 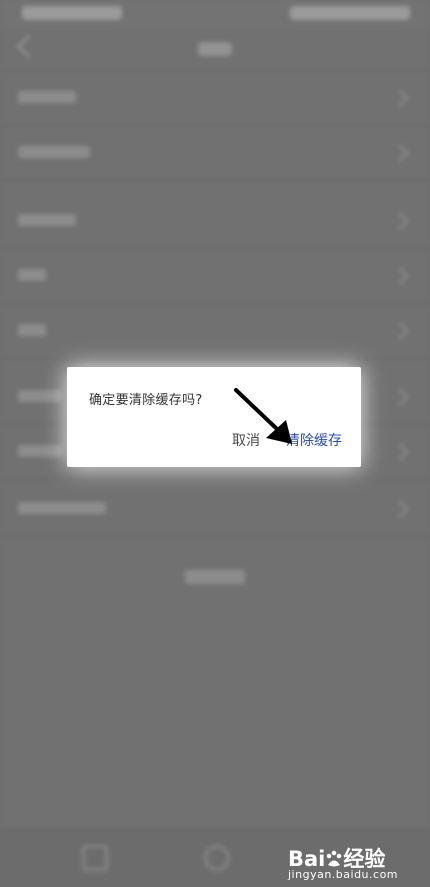 What do you see at coordinates (215, 577) in the screenshot?
I see `logout-button-placeholder` at bounding box center [215, 577].